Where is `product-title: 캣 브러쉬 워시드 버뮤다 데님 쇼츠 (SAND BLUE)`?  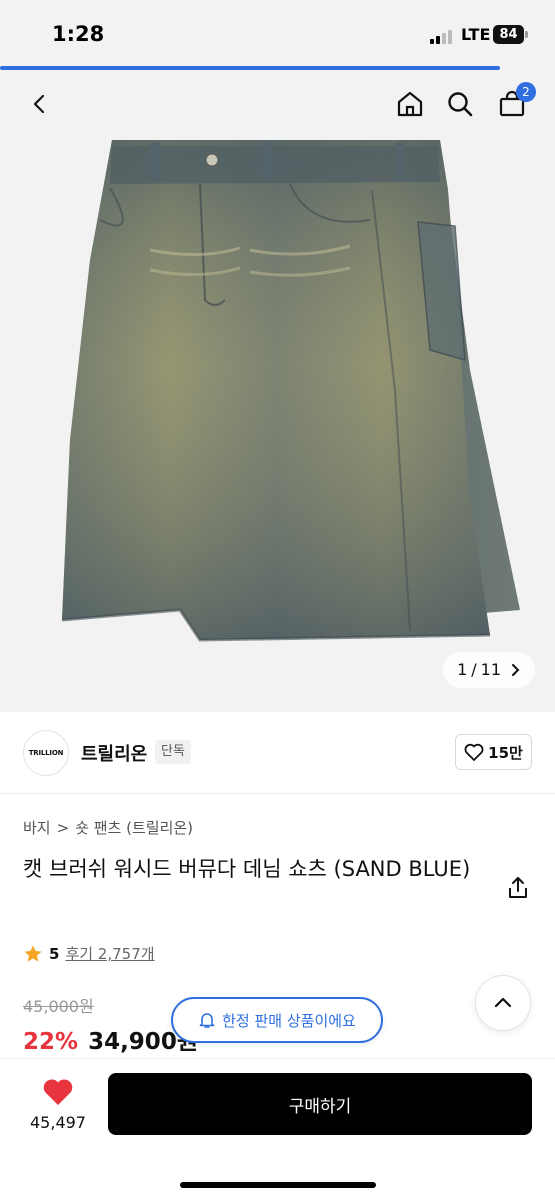 product-title: 캣 브러쉬 워시드 버뮤다 데님 쇼츠 (SAND BLUE) is located at coordinates (247, 869).